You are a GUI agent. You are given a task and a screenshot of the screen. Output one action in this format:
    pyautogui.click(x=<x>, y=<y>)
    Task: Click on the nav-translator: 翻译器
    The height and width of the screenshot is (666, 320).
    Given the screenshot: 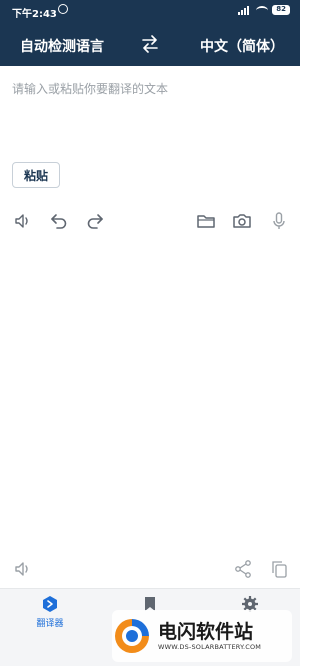 What is the action you would take?
    pyautogui.click(x=50, y=612)
    